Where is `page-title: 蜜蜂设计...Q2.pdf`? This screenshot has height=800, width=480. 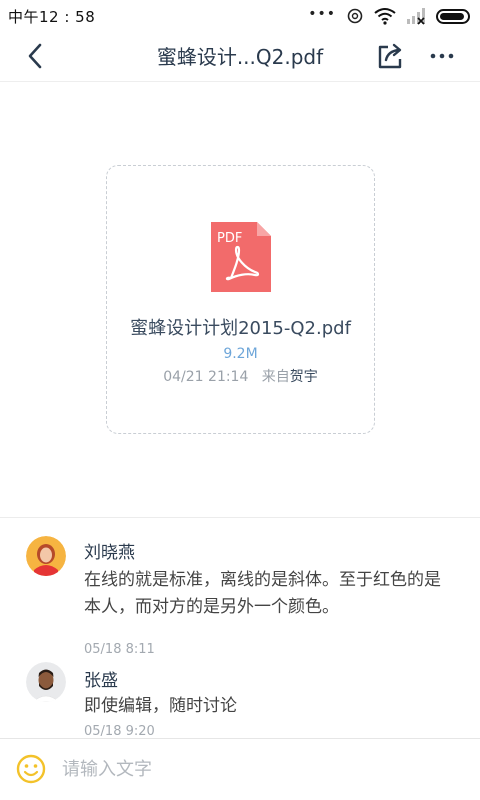
page-title: 蜜蜂设计...Q2.pdf is located at coordinates (240, 57).